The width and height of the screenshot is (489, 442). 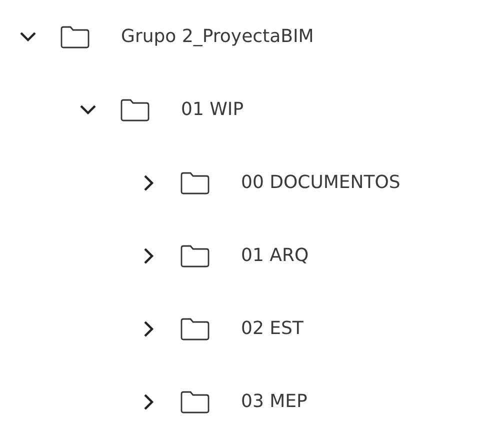 I want to click on folder-name: 02 EST, so click(x=272, y=328).